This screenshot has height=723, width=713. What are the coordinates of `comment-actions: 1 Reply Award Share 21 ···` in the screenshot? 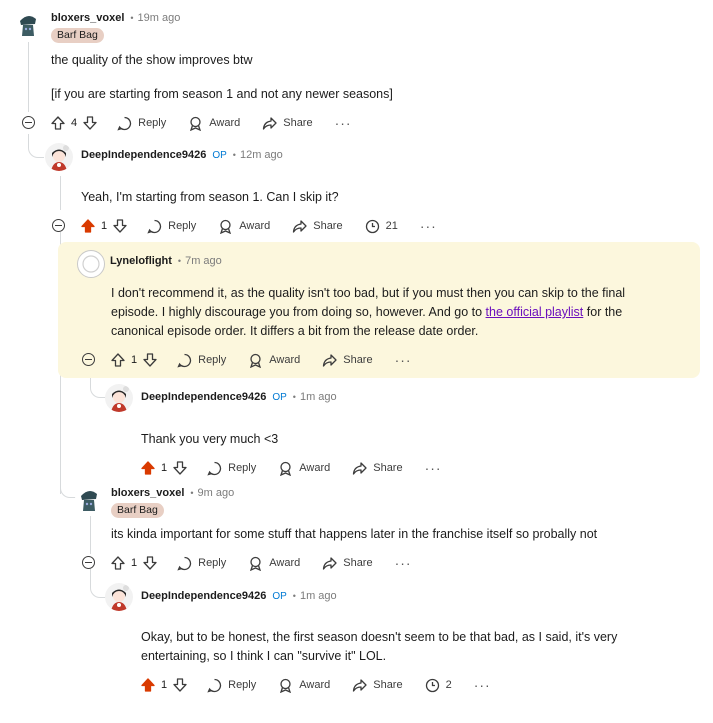 It's located at (259, 226).